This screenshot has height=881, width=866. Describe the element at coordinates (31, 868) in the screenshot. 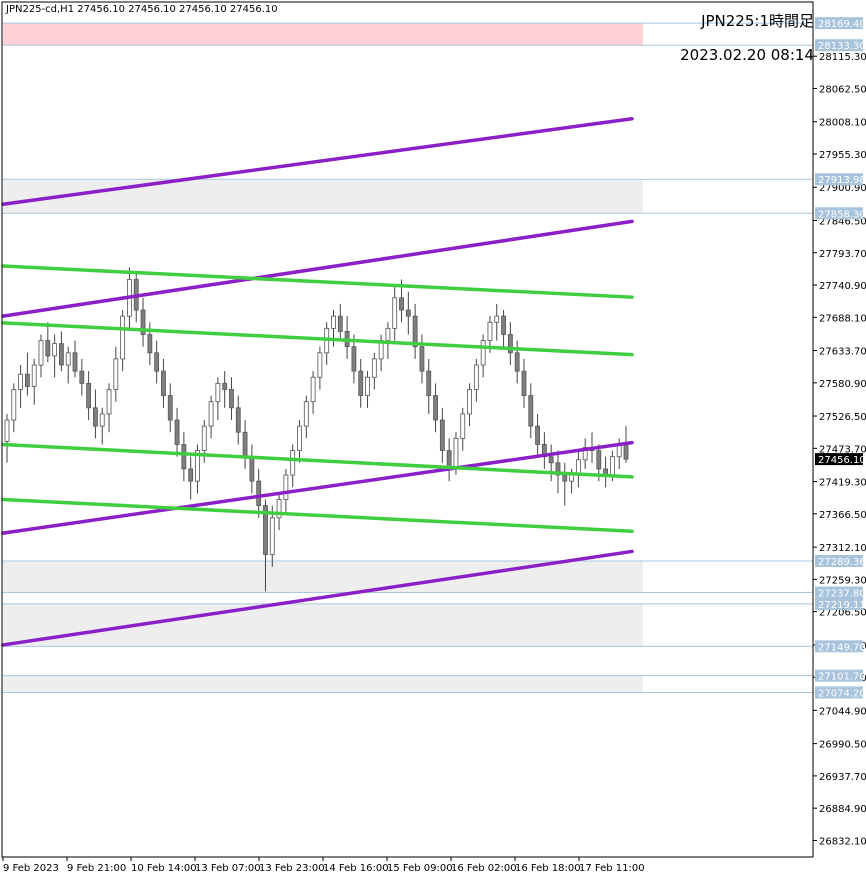

I see `x-tick-label: 9 Feb 2023` at that location.